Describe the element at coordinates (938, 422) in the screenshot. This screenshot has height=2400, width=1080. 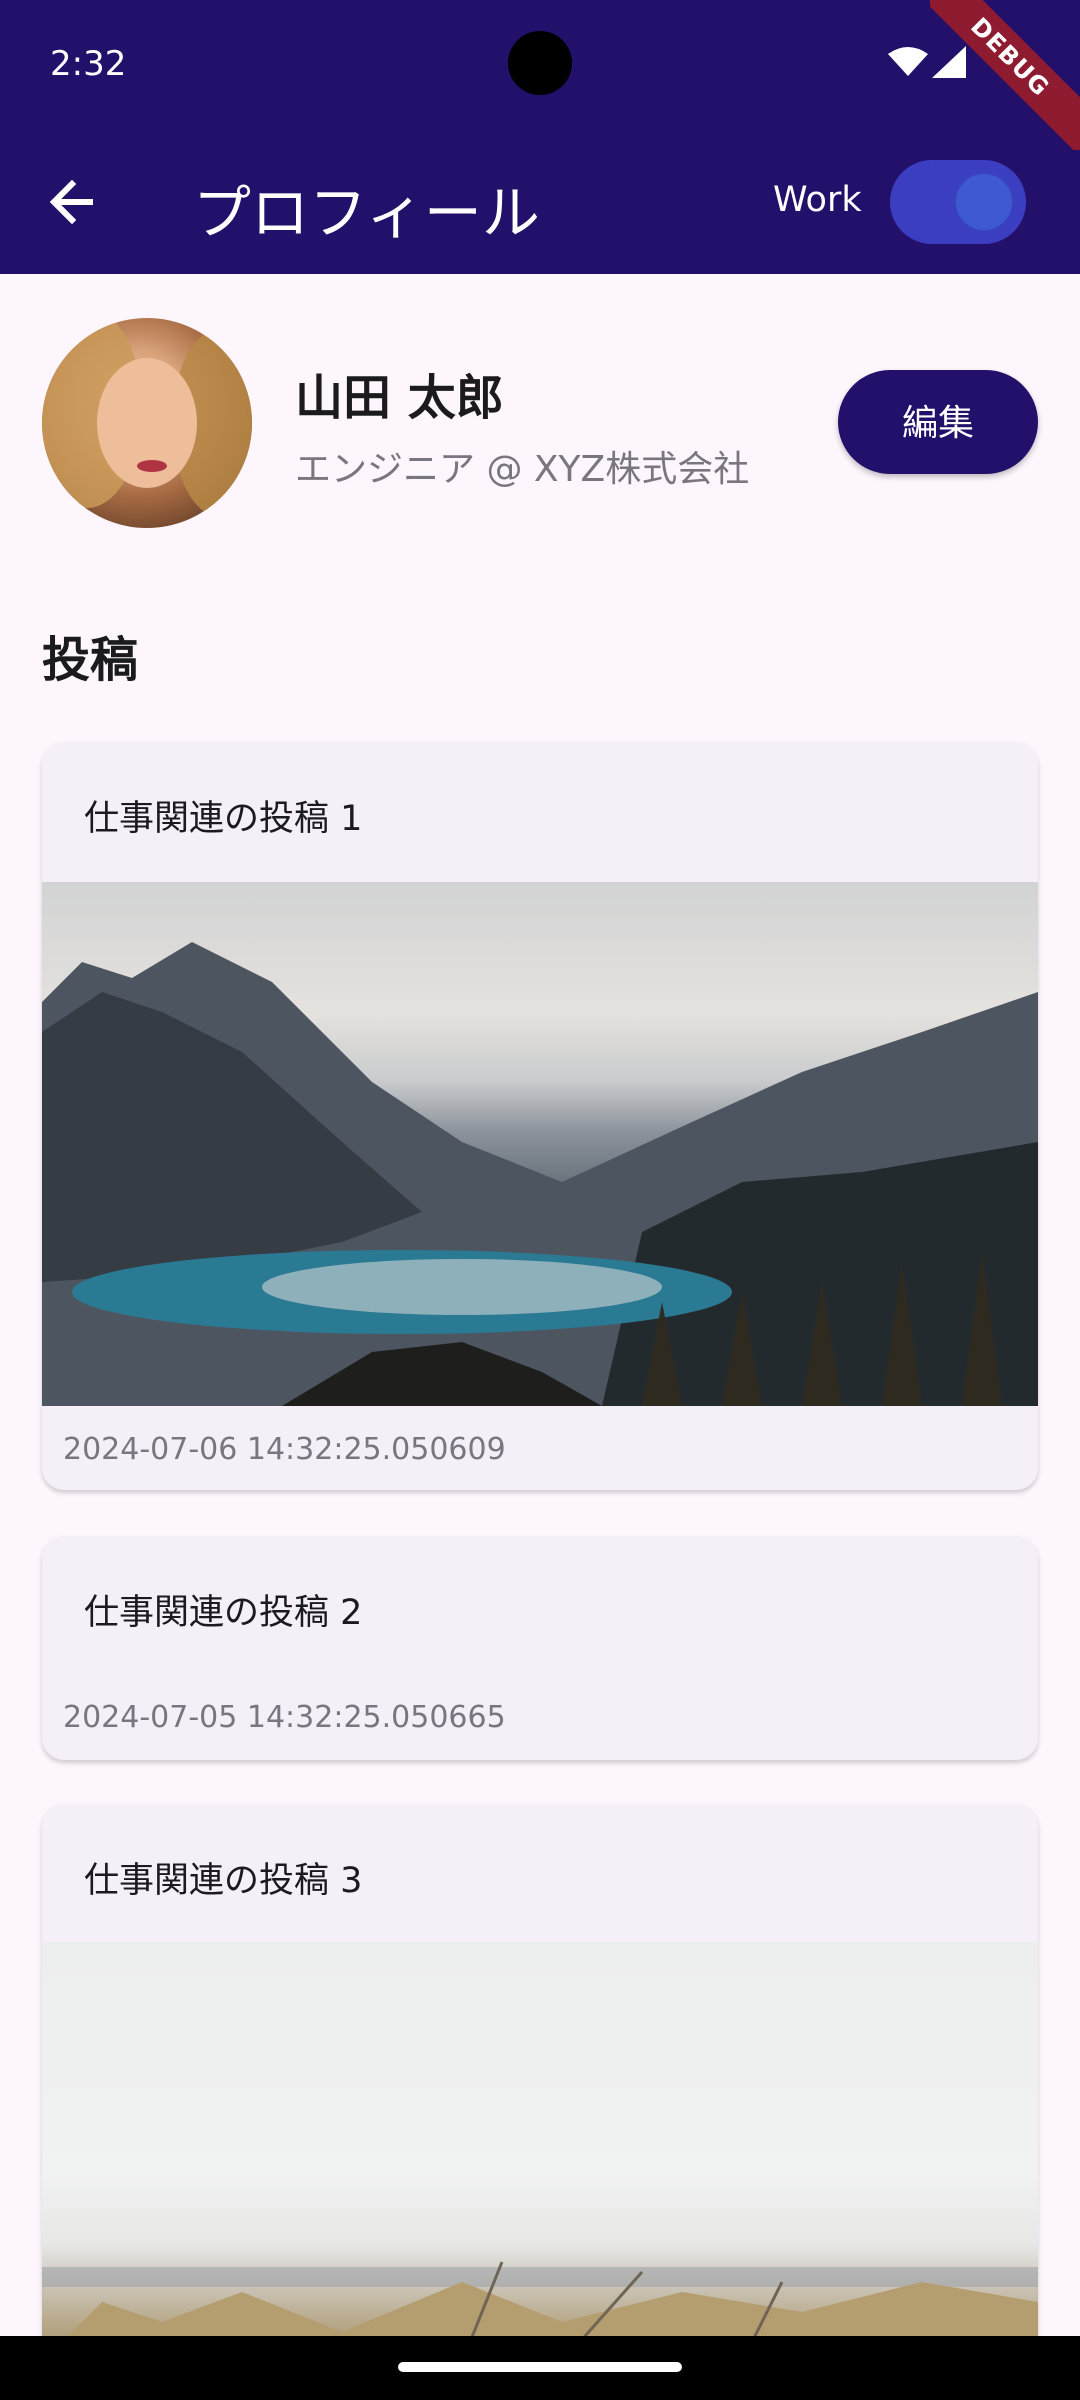
I see `edit-profile-button: 編集` at that location.